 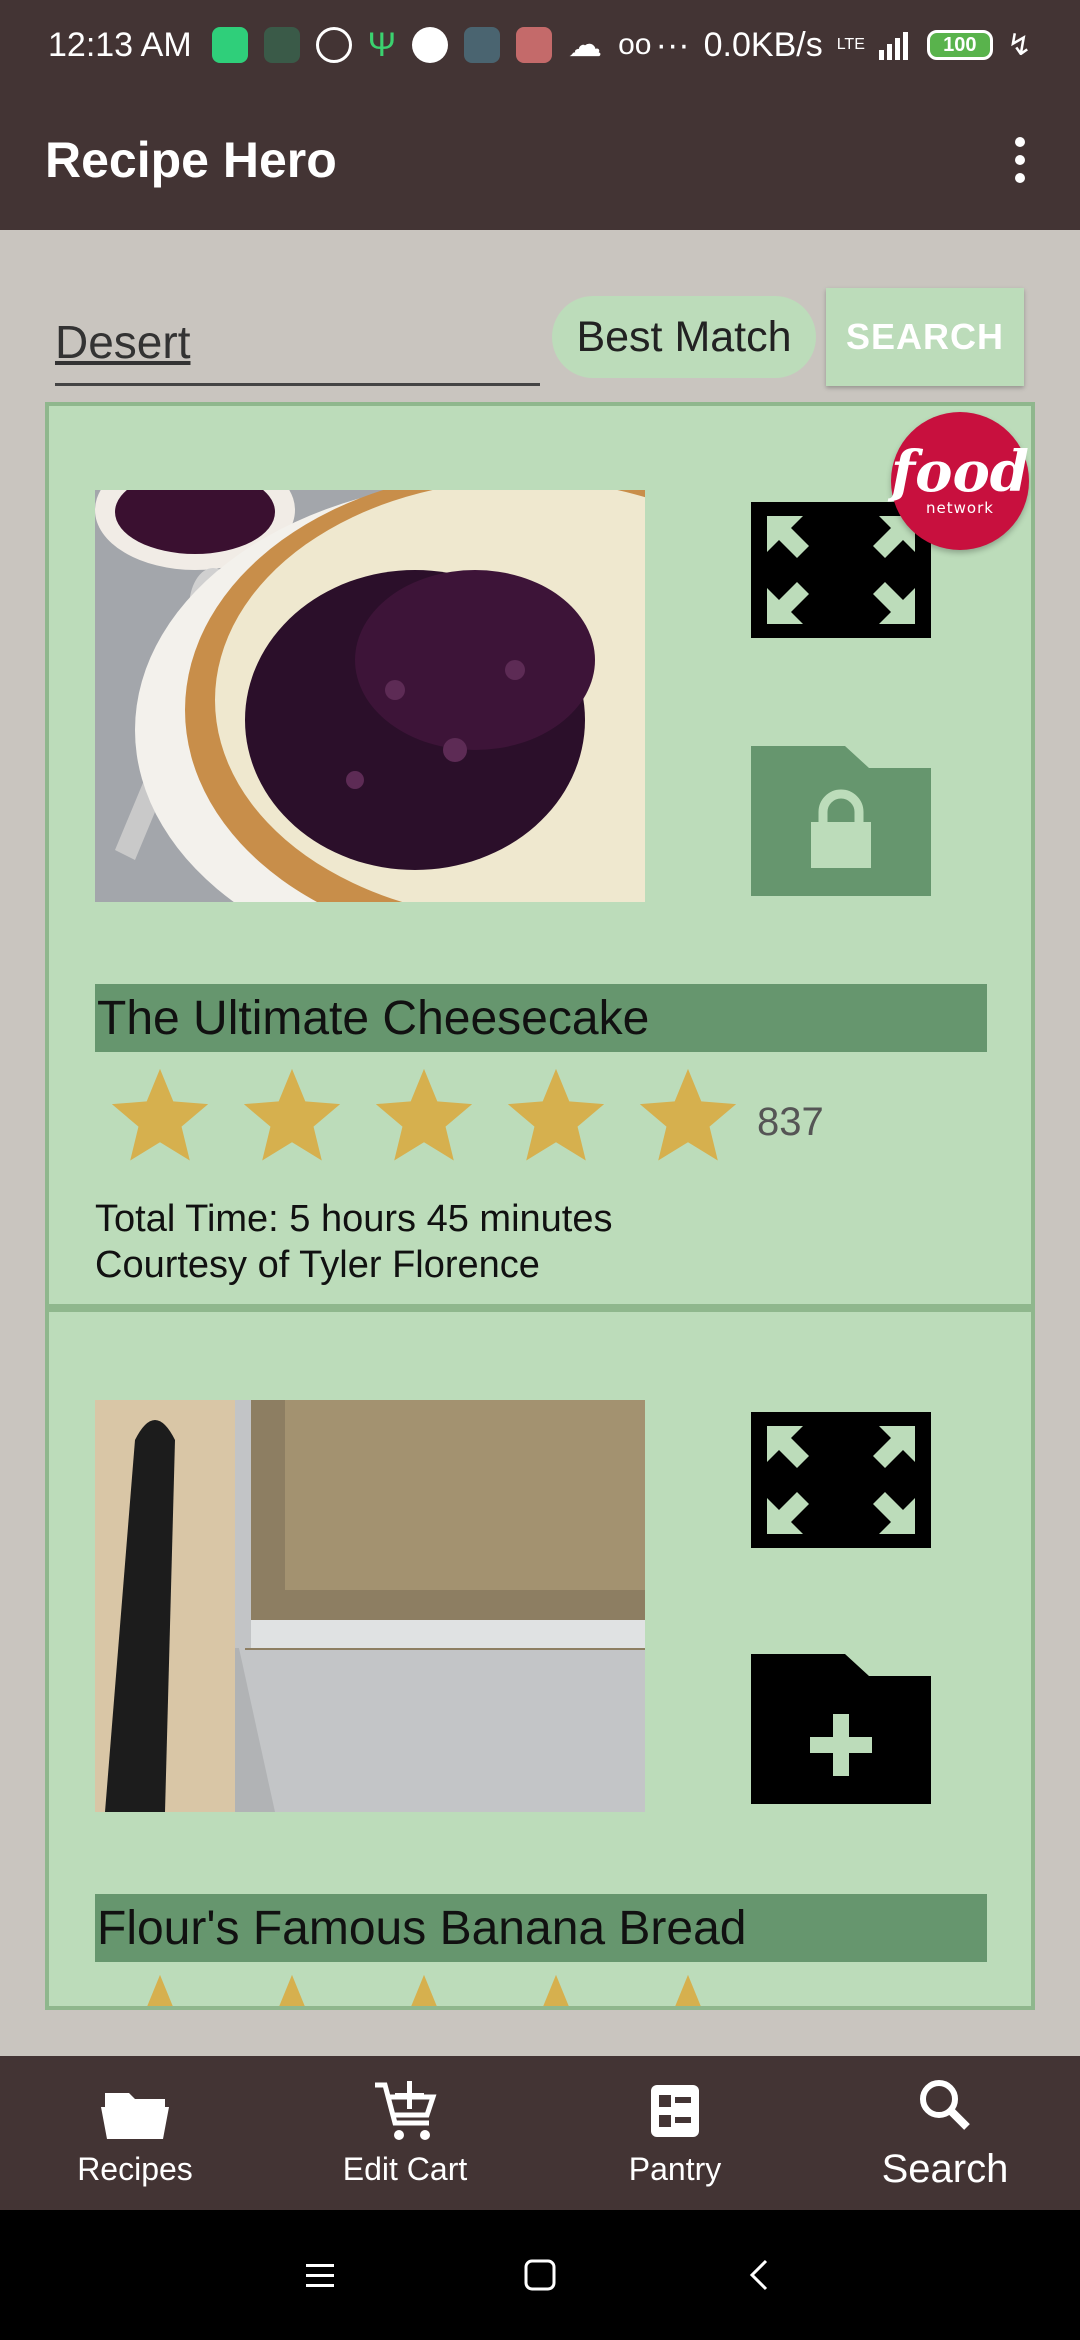 I want to click on more-notifications-icon: ···, so click(x=672, y=44).